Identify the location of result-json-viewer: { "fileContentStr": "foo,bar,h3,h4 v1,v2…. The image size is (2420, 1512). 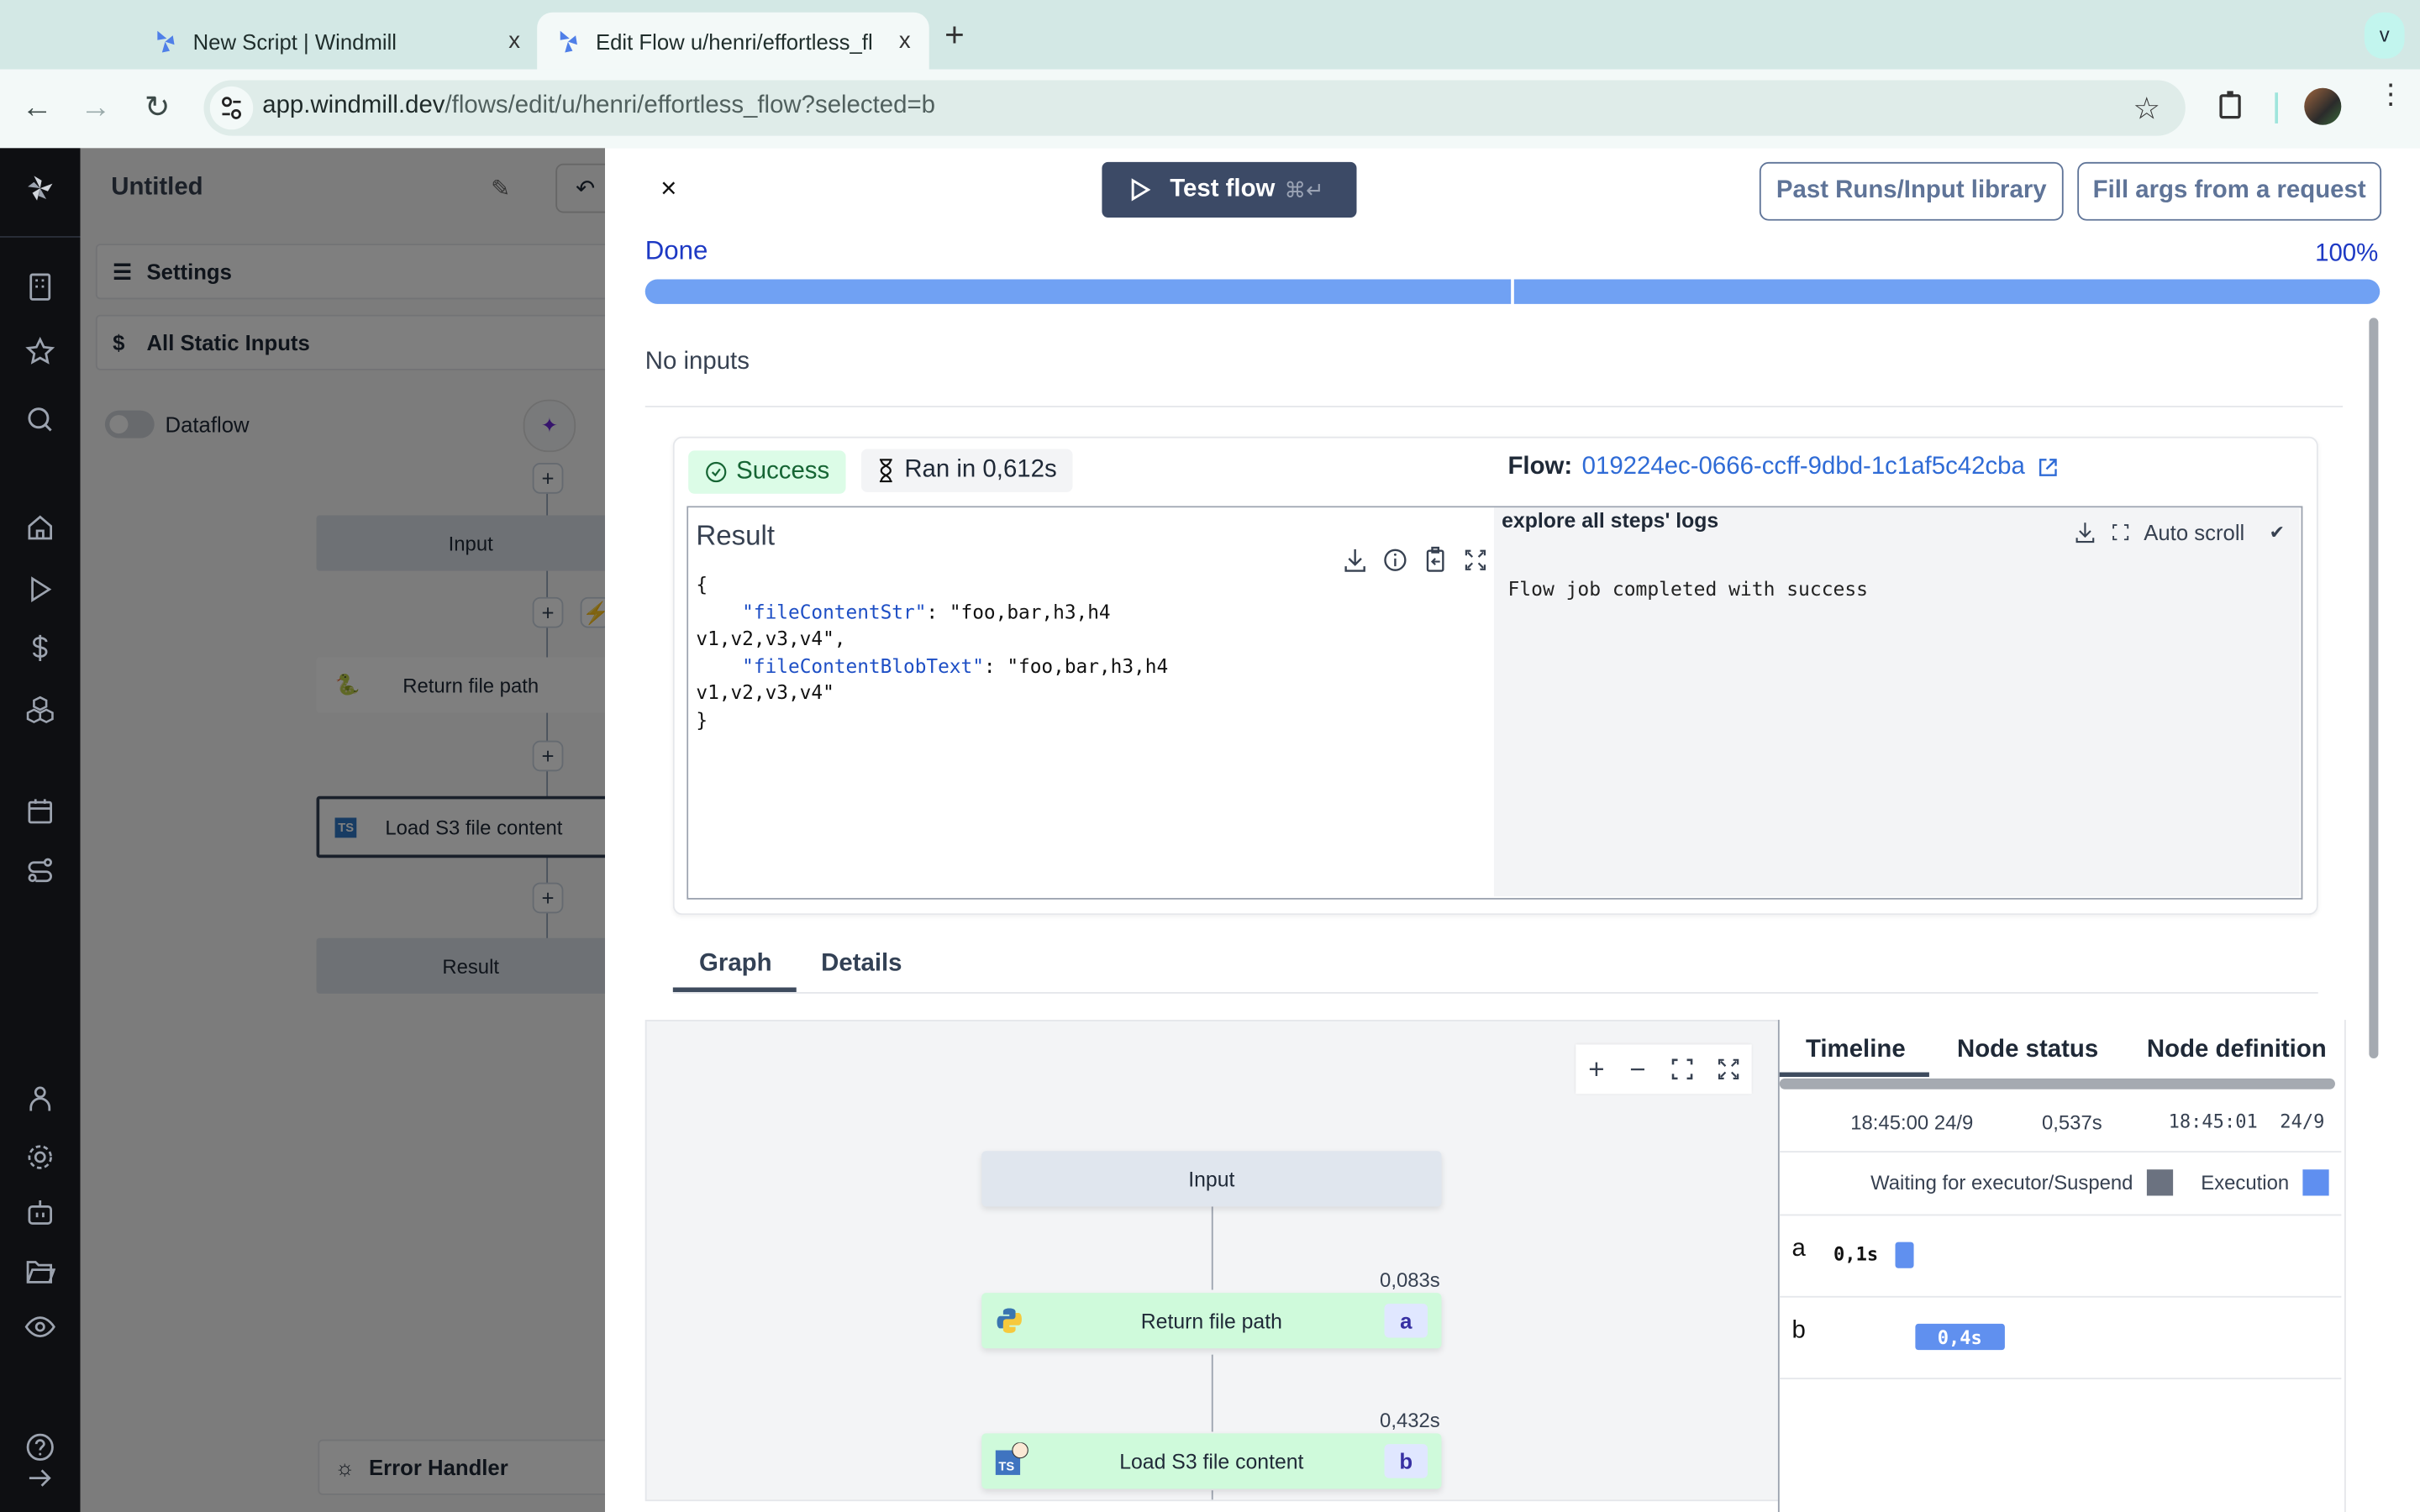
(932, 651).